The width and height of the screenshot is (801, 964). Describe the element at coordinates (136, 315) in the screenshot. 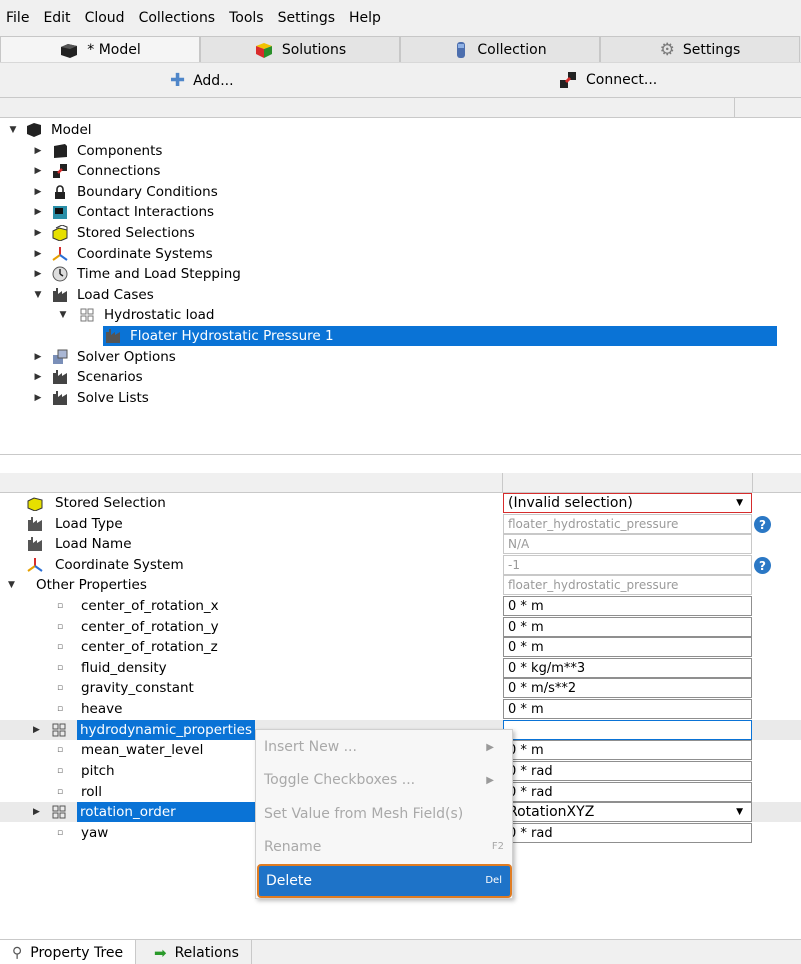

I see `tree-item-hydrostatic-load: ▼ Hydrostatic load` at that location.